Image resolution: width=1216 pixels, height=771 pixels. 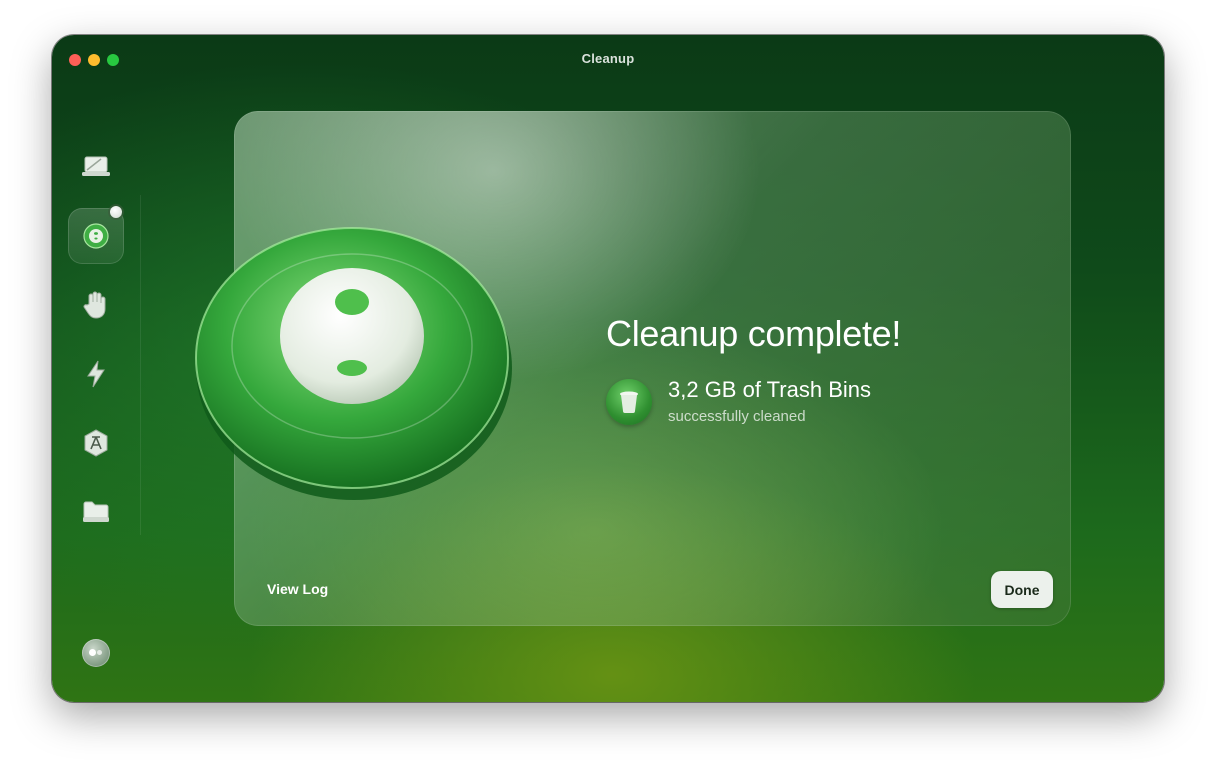 I want to click on result-item-subtitle: successfully cleaned, so click(x=737, y=416).